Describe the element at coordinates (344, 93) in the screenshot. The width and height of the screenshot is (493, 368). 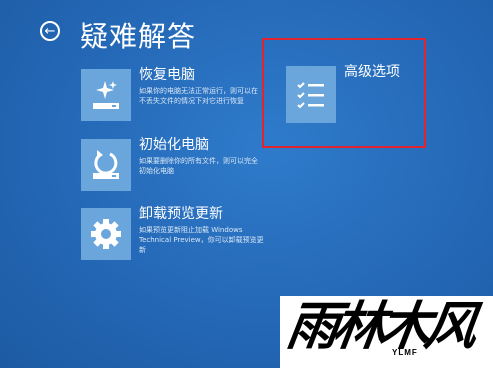
I see `highlight-box` at that location.